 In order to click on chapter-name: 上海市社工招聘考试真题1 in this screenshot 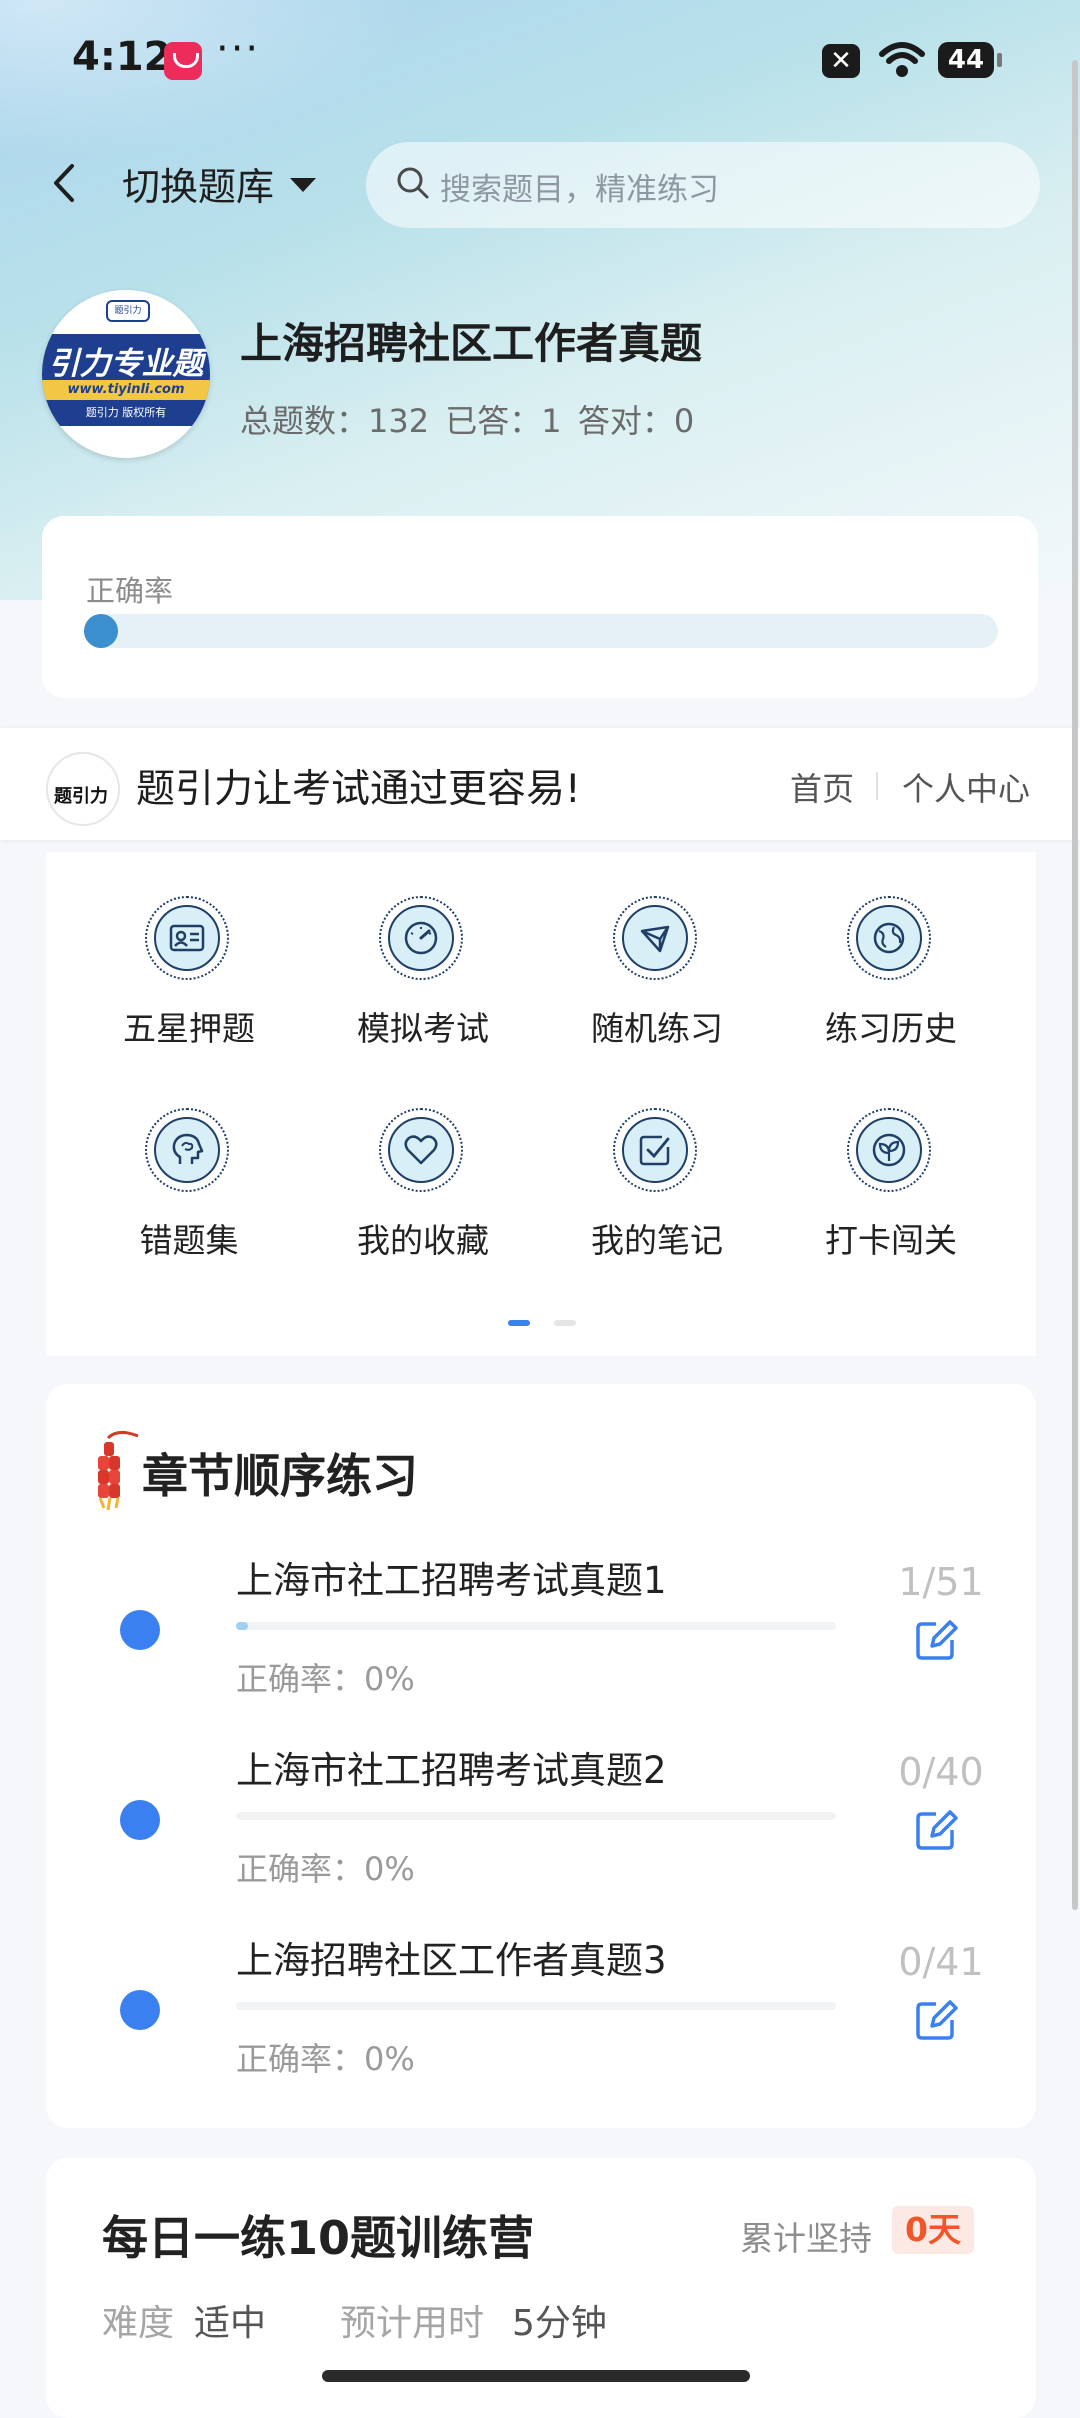, I will do `click(451, 1580)`.